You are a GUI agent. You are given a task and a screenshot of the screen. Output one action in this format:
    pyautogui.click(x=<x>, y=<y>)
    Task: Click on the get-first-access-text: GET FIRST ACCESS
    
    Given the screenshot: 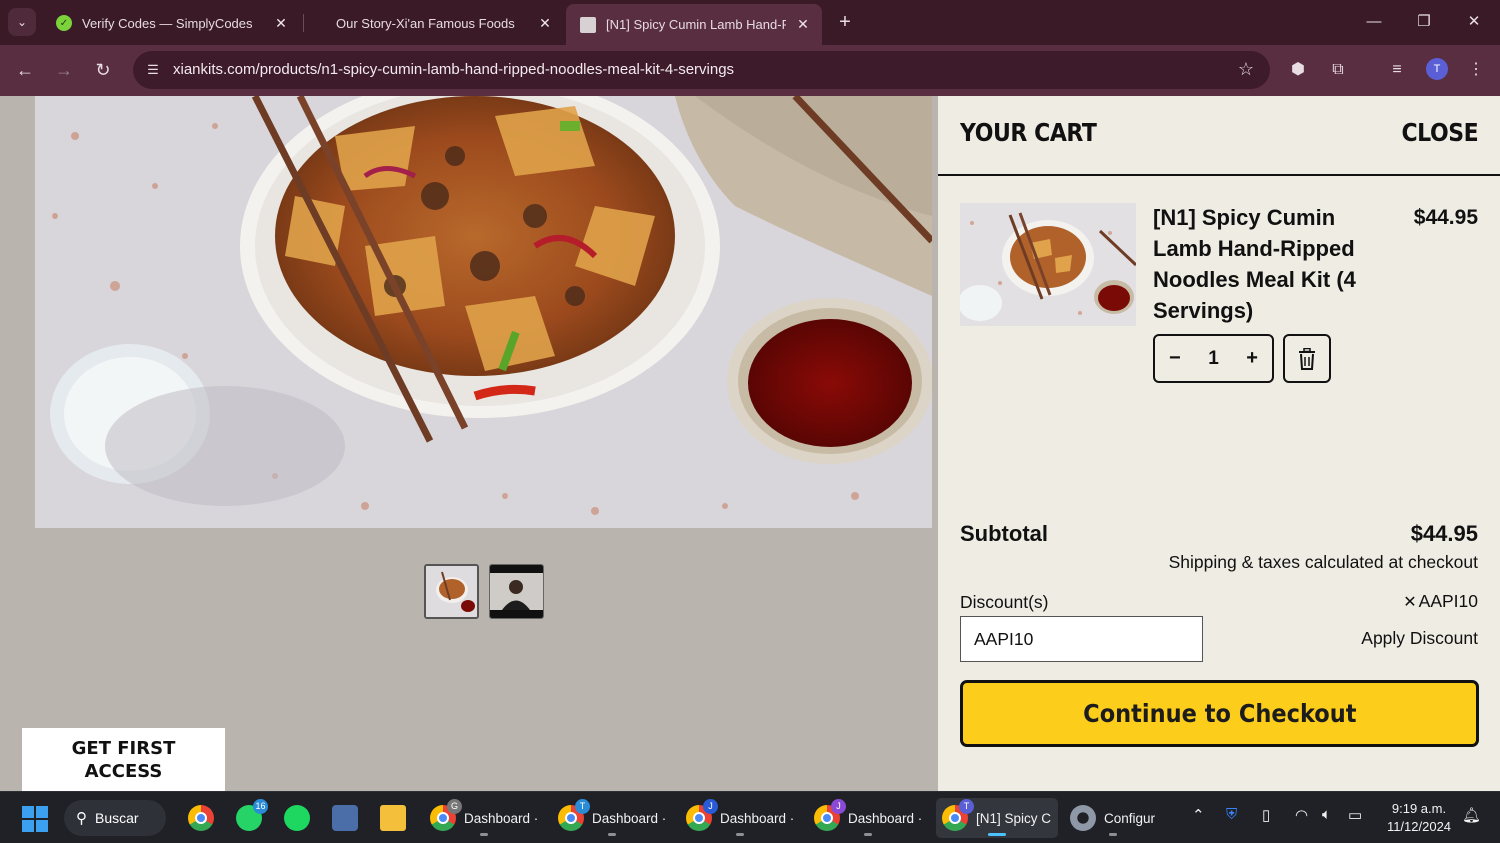 What is the action you would take?
    pyautogui.click(x=123, y=759)
    